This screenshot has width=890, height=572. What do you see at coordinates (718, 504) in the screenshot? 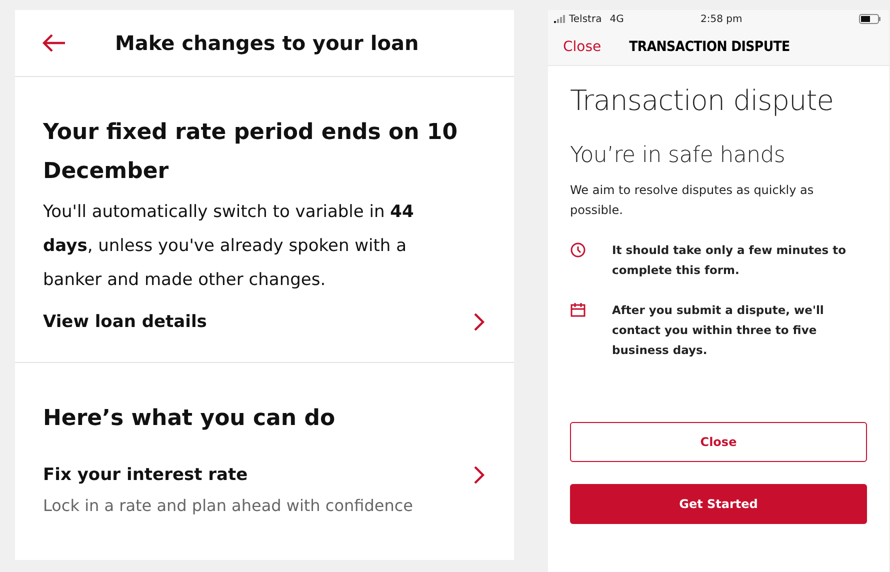
I see `get-started-button: Get Started` at bounding box center [718, 504].